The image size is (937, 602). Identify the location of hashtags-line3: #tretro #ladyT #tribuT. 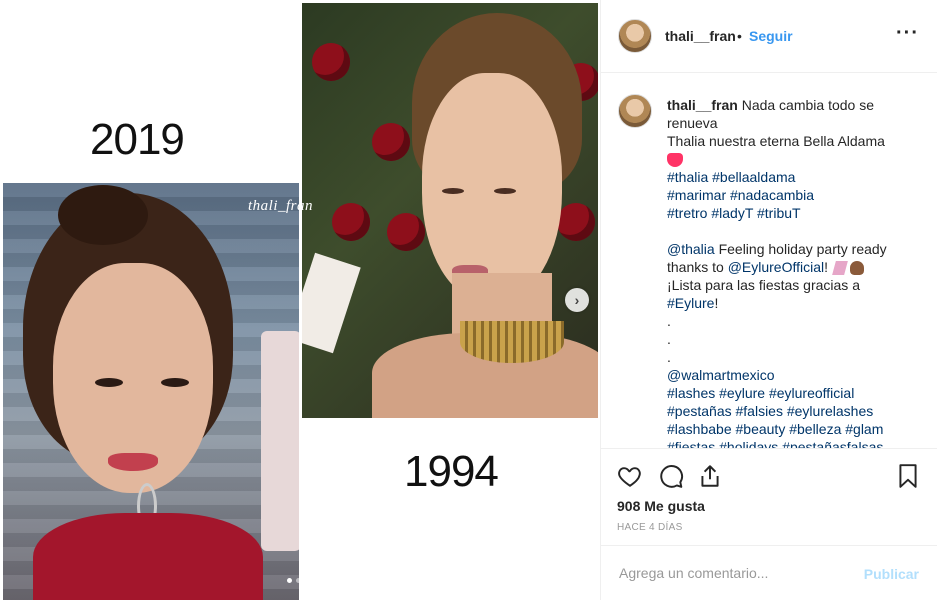
(734, 213).